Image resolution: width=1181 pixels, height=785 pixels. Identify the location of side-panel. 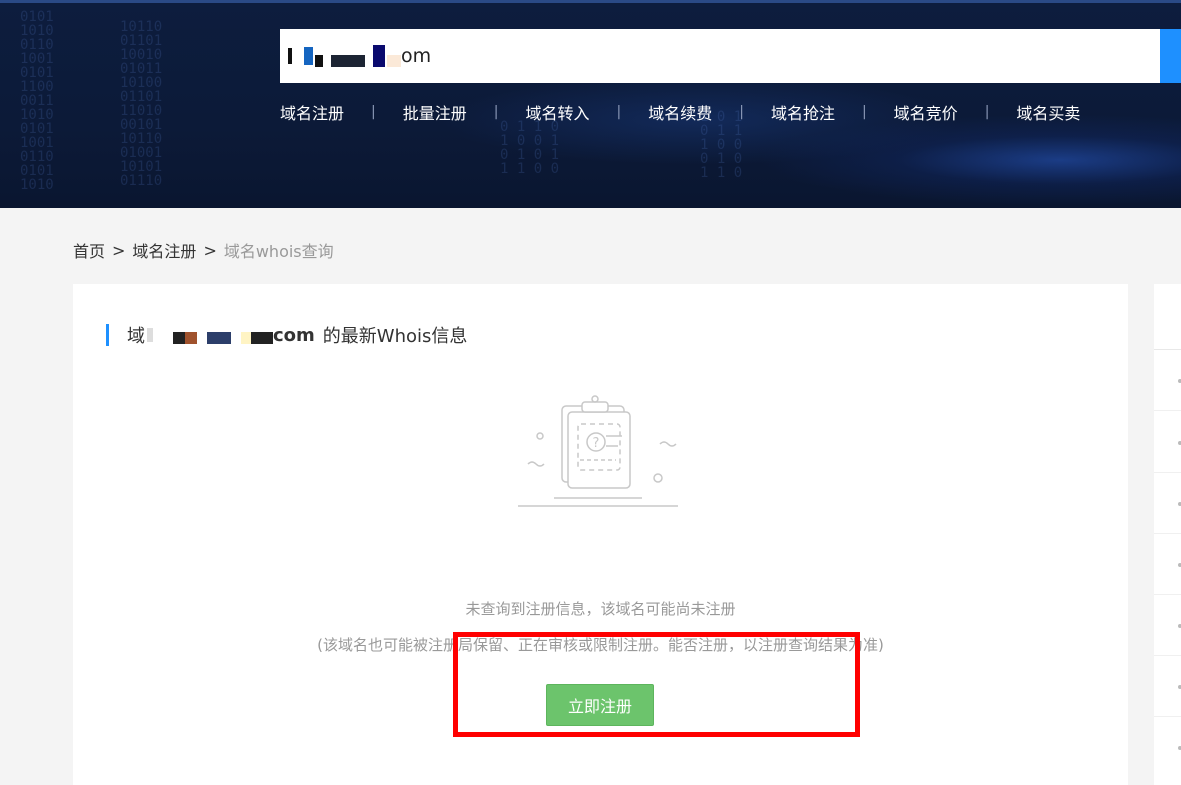
(1167, 534).